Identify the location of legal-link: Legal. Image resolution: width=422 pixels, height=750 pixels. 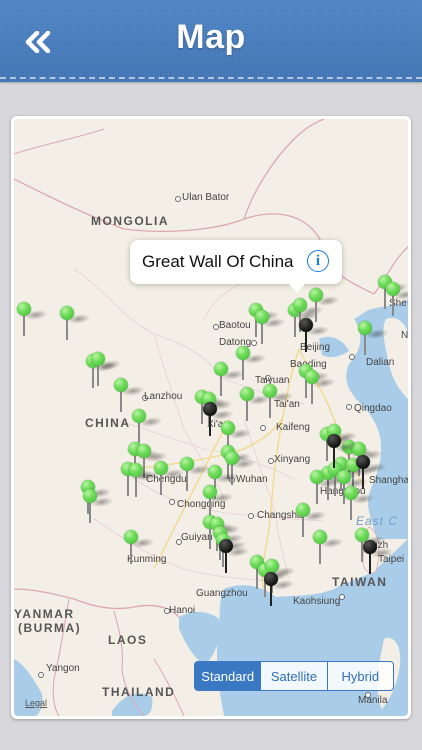
(36, 703).